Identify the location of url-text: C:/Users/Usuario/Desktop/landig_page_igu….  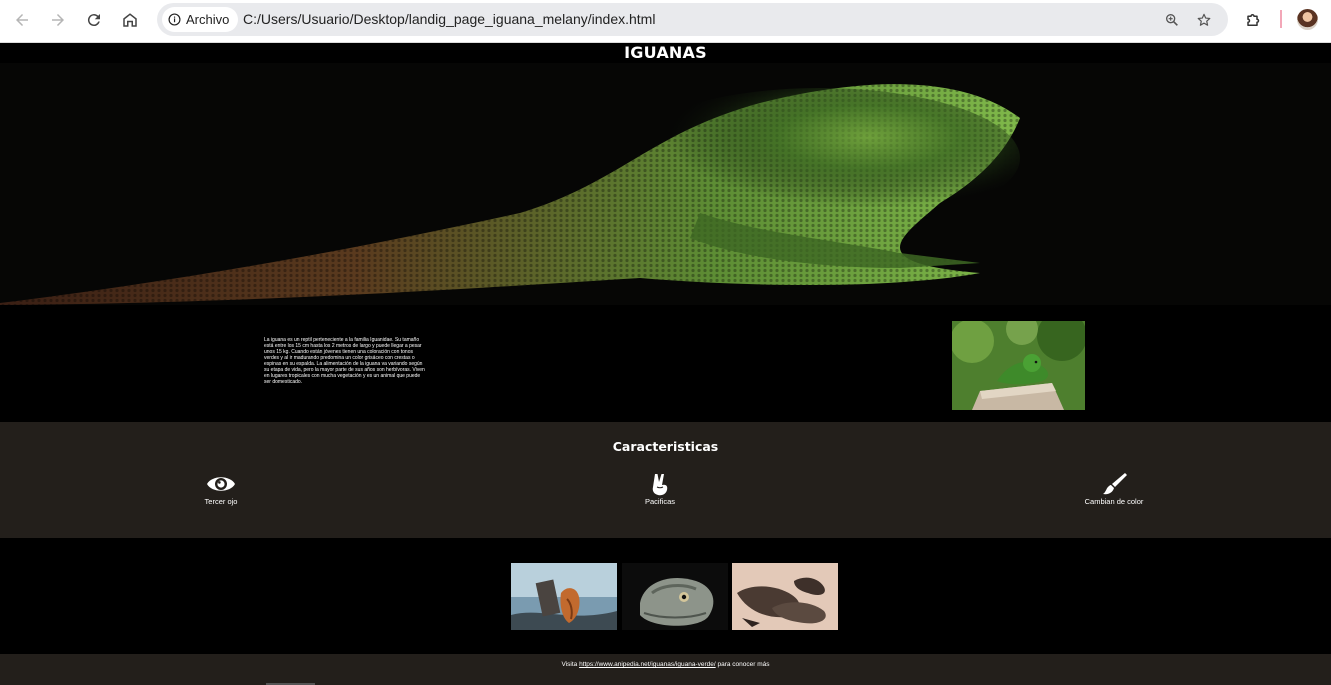
(449, 19).